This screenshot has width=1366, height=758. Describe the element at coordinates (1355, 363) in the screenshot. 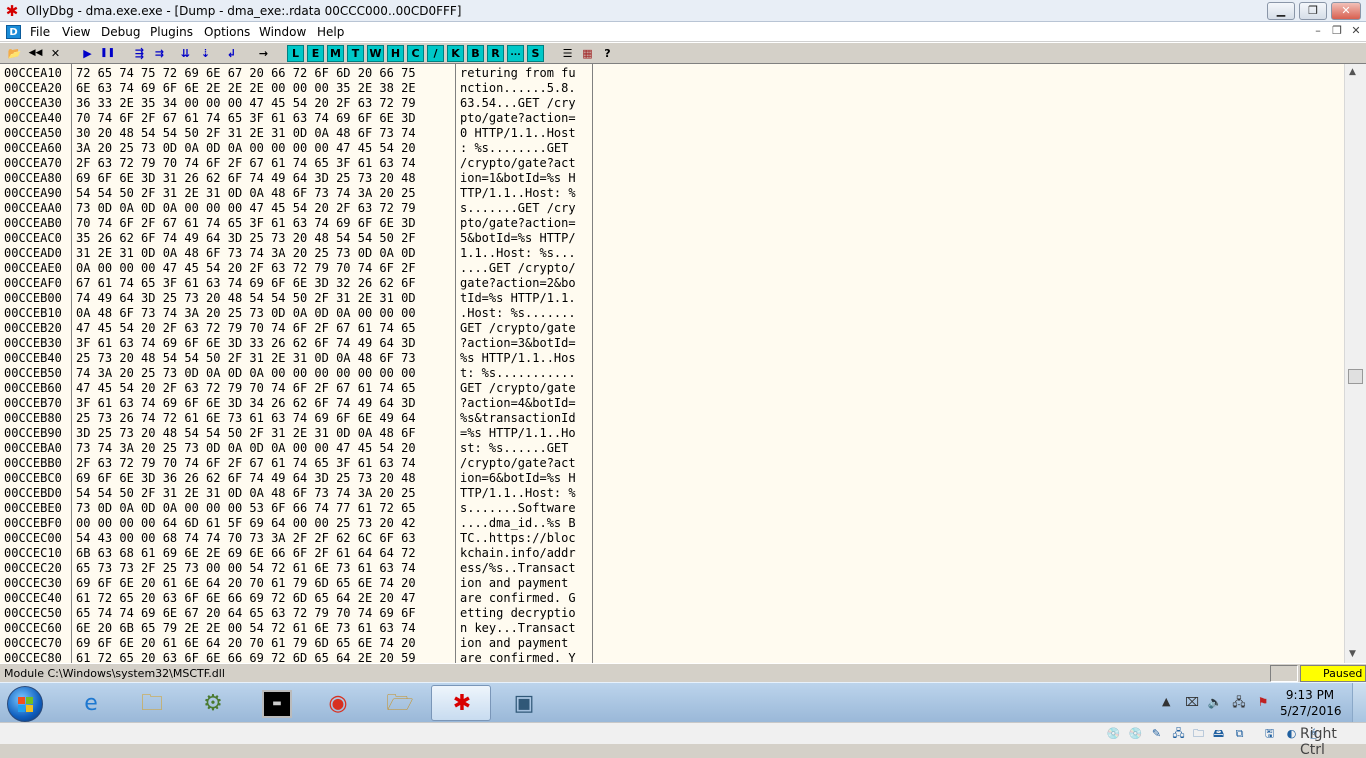

I see `vertical-scrollbar: ▲ ▼` at that location.